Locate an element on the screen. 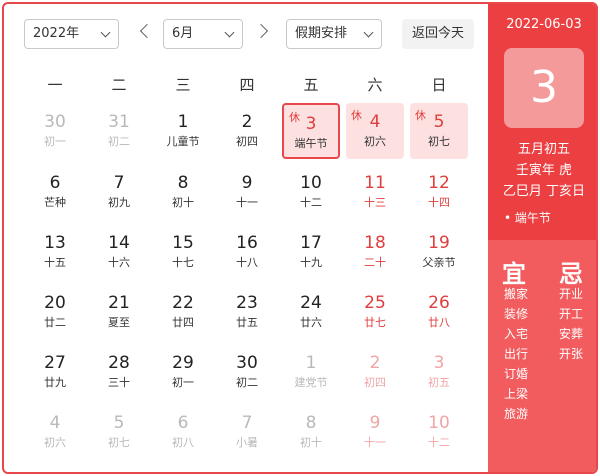  day-cell: 7 初九 is located at coordinates (119, 192).